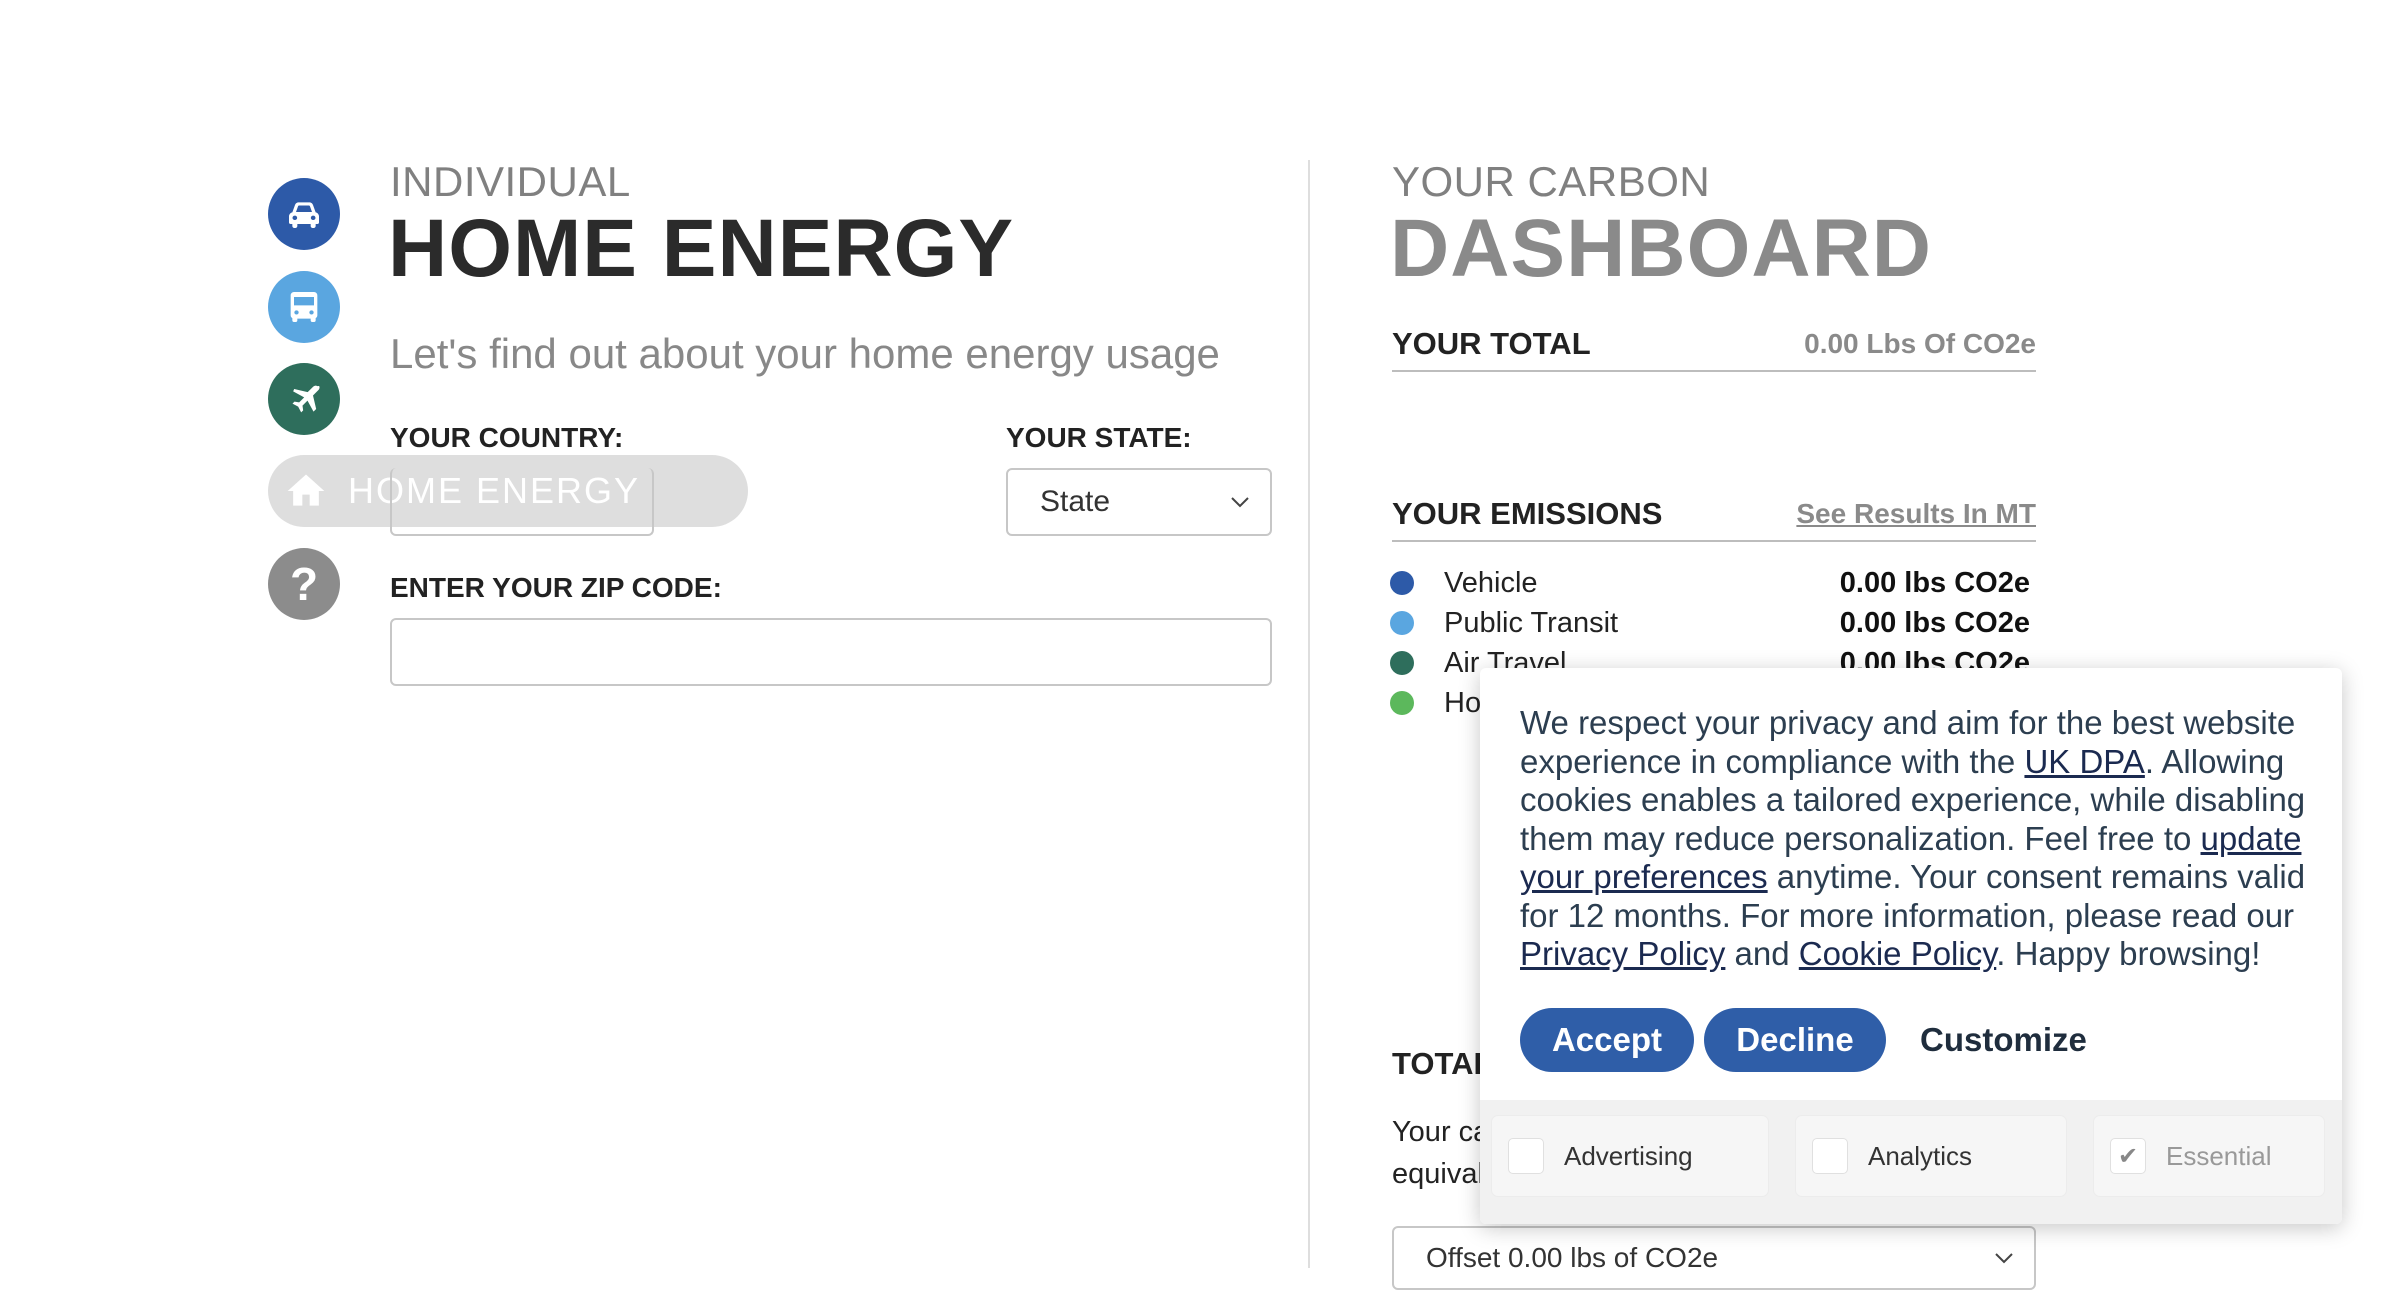  I want to click on see-results-link: See Results In MT, so click(1868, 514).